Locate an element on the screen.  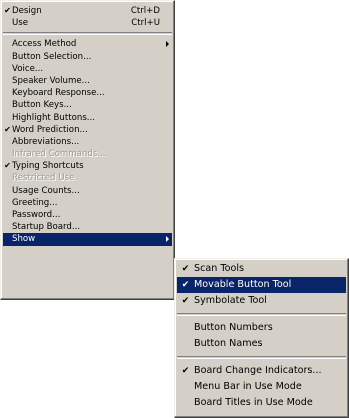
submenu-item-label: Board Titles in Use Mode is located at coordinates (253, 402).